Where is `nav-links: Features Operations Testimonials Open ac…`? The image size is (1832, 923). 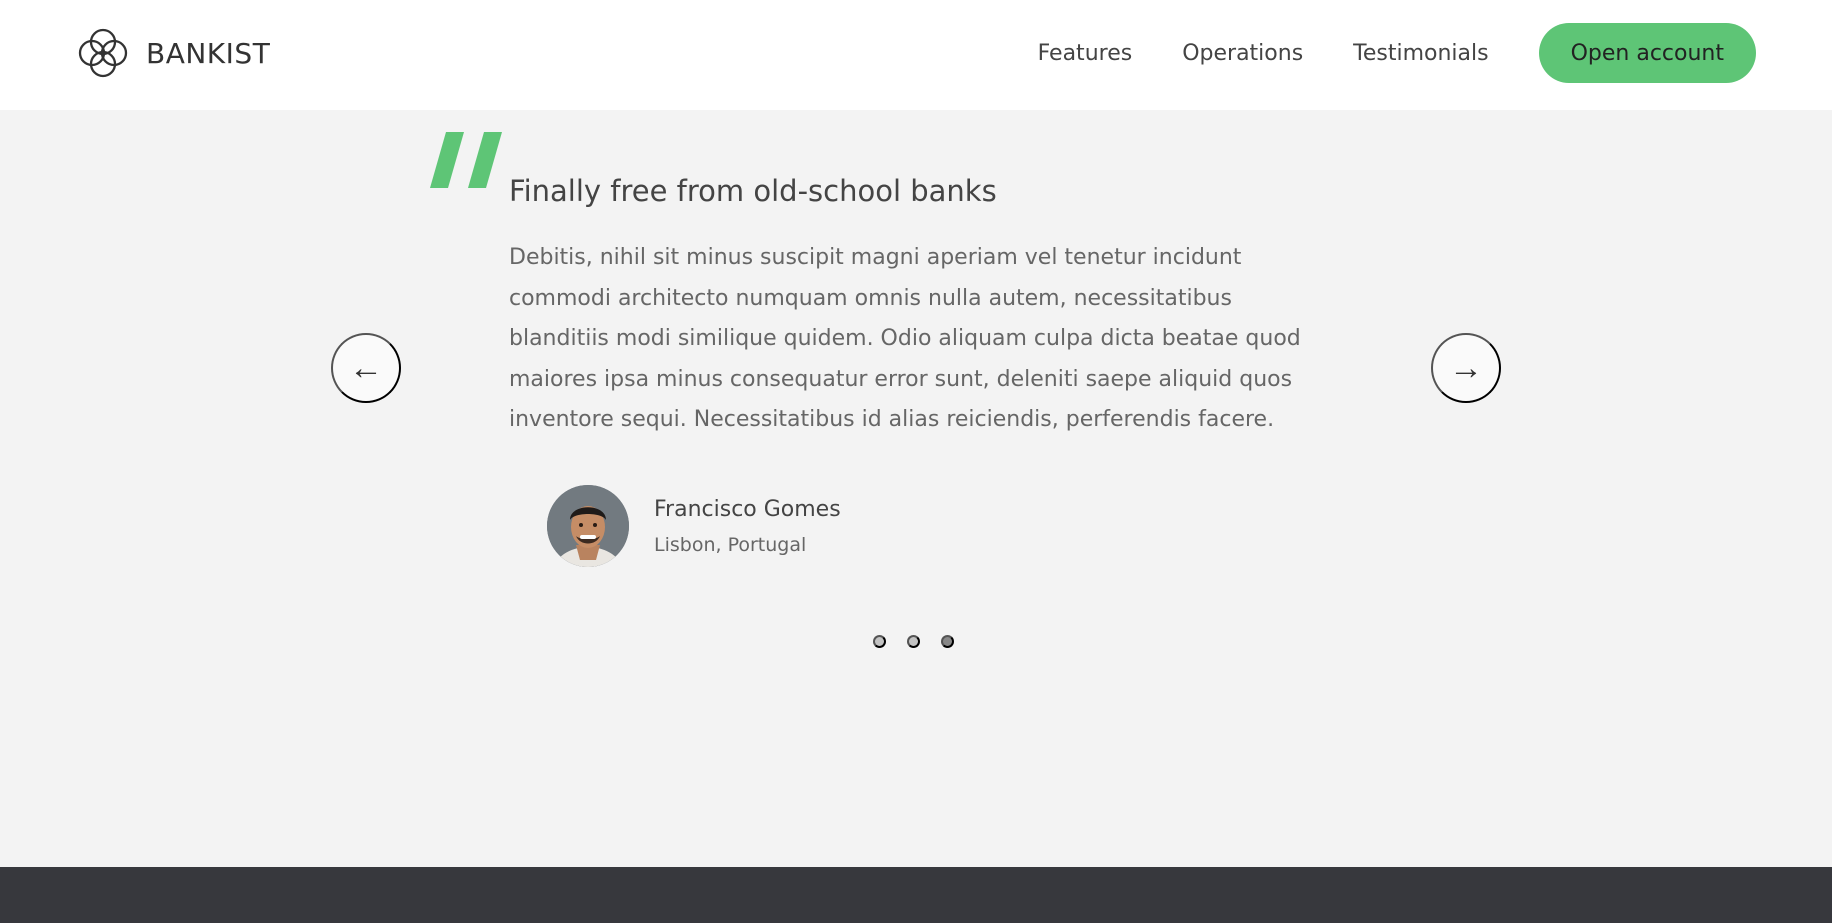
nav-links: Features Operations Testimonials Open ac… is located at coordinates (1397, 53).